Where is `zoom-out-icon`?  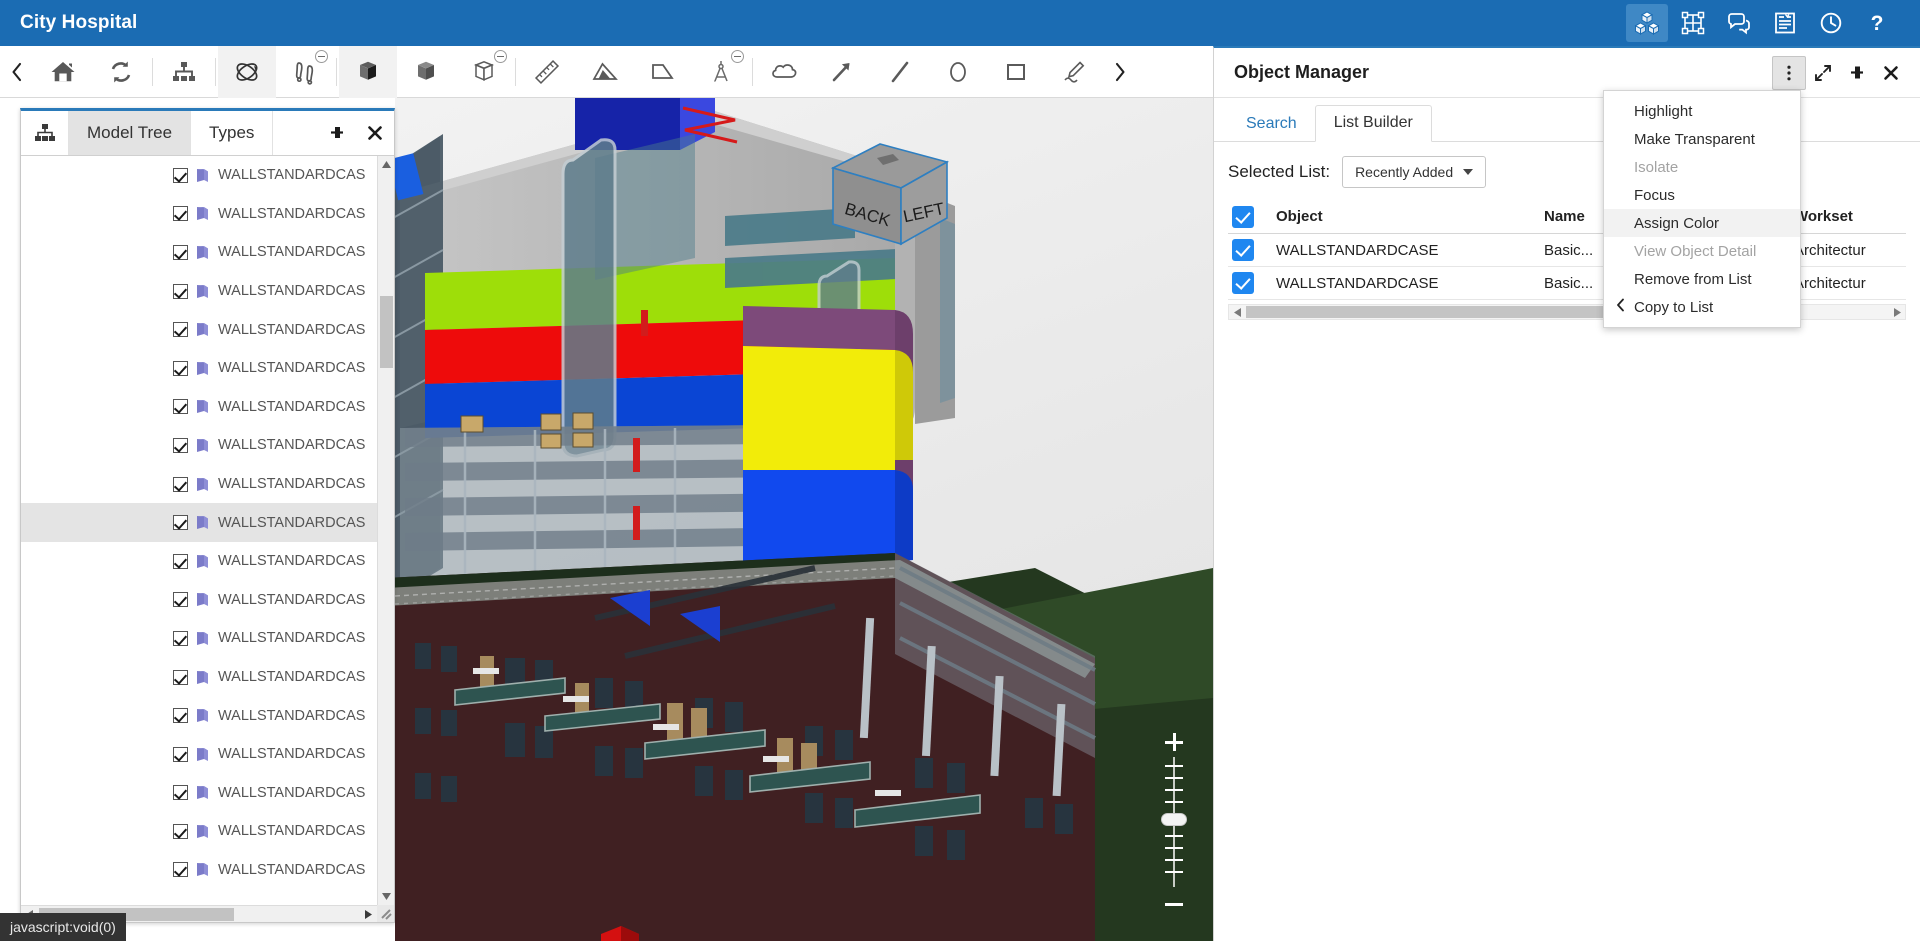 zoom-out-icon is located at coordinates (1174, 904).